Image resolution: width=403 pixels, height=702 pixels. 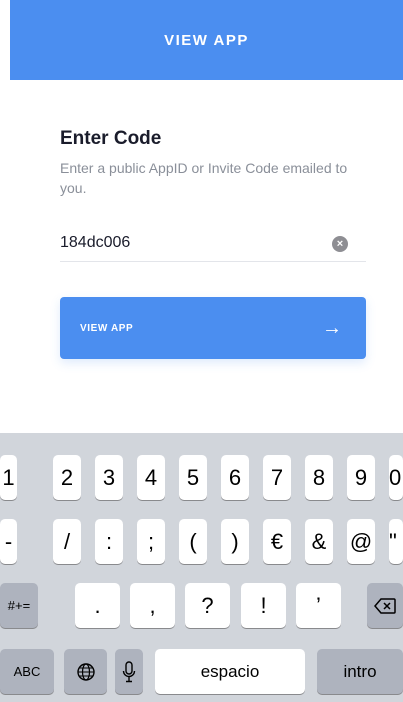 What do you see at coordinates (19, 605) in the screenshot?
I see `key-more-symbols: #+=` at bounding box center [19, 605].